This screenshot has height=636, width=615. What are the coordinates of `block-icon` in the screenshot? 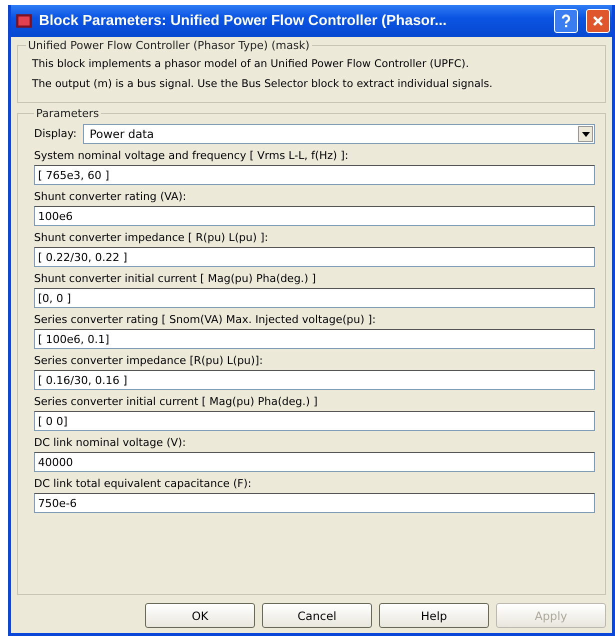 It's located at (24, 21).